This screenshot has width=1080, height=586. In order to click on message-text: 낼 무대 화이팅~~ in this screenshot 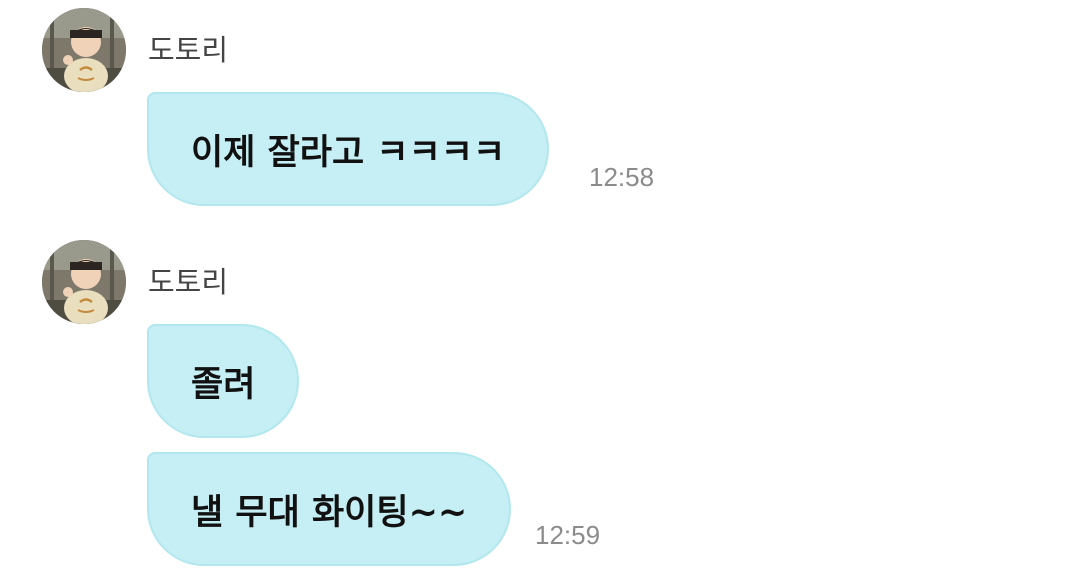, I will do `click(329, 512)`.